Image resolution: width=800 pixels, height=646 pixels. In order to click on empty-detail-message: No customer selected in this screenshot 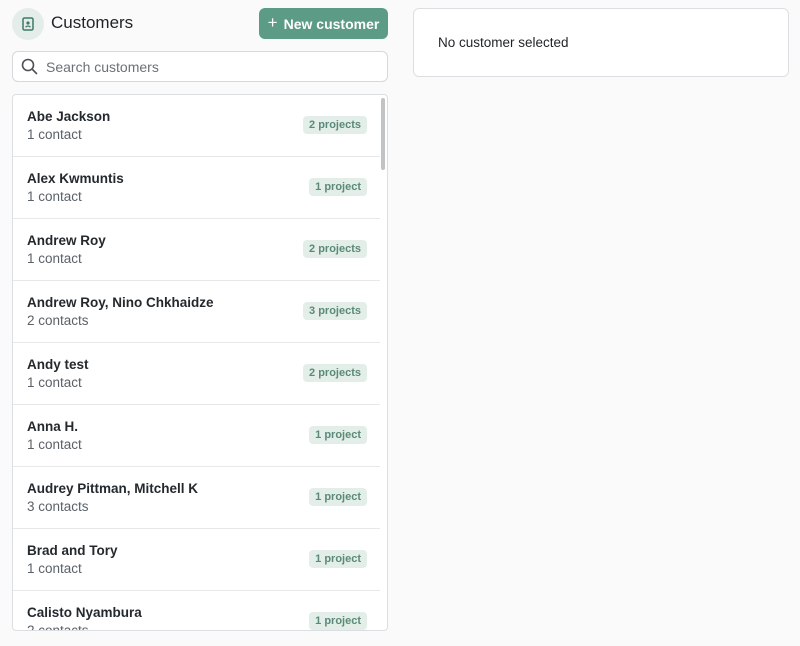, I will do `click(503, 42)`.